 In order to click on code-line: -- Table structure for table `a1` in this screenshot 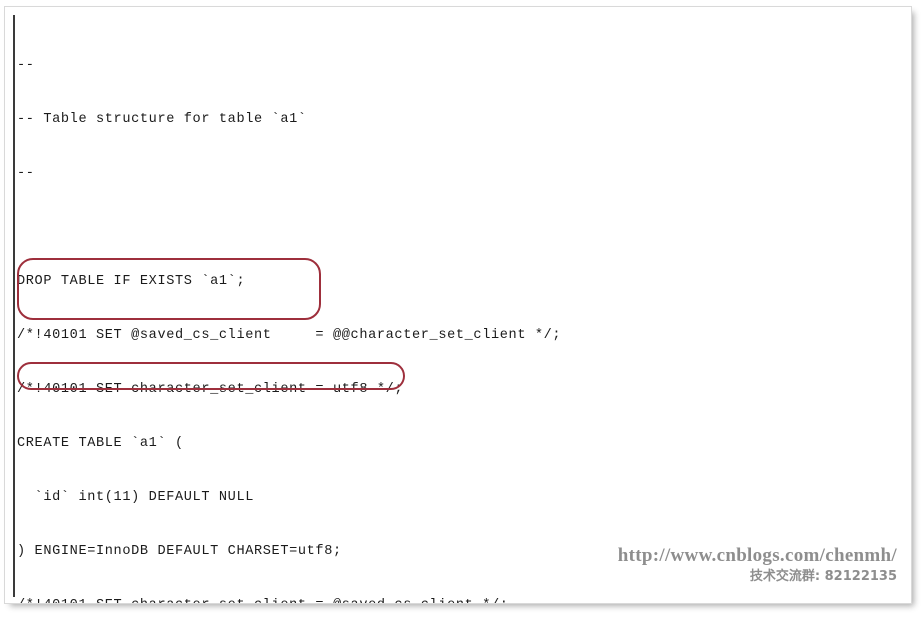, I will do `click(162, 119)`.